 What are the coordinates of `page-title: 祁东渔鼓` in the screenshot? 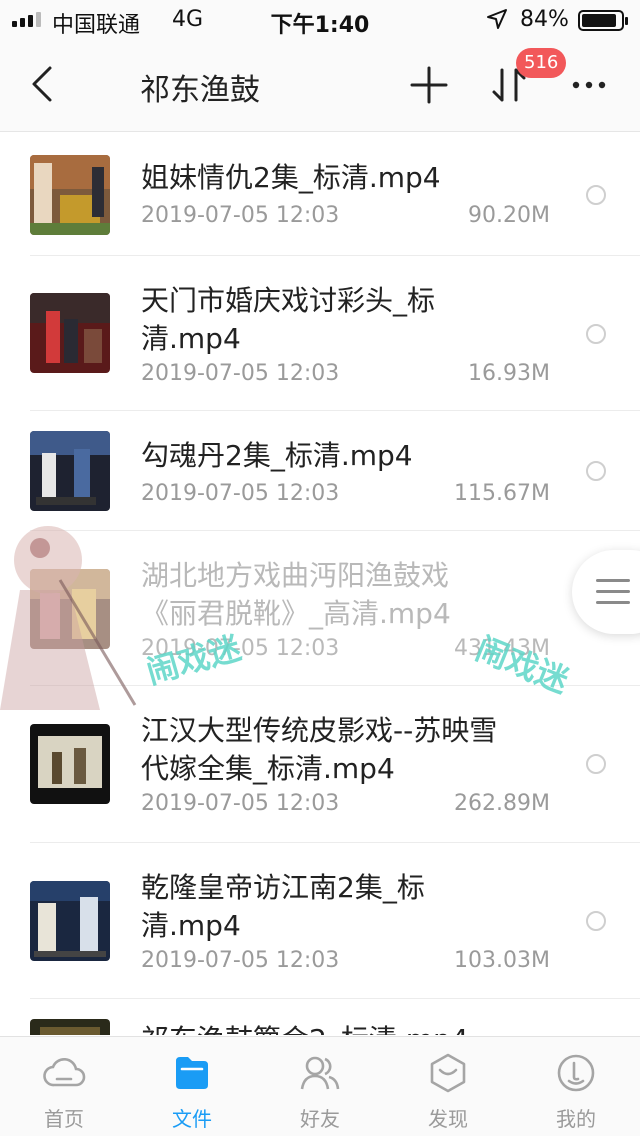 It's located at (200, 90).